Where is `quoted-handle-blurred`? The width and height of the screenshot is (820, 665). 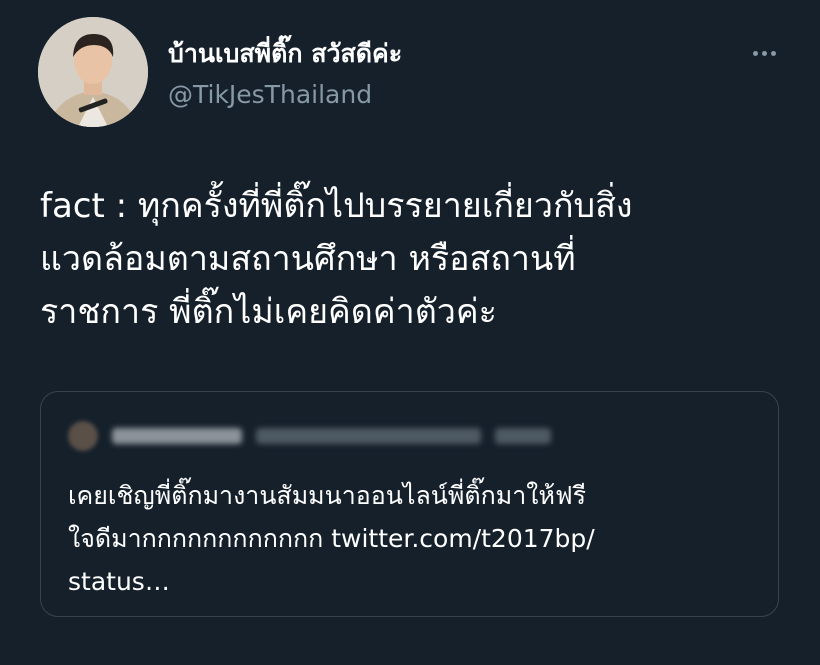
quoted-handle-blurred is located at coordinates (368, 436).